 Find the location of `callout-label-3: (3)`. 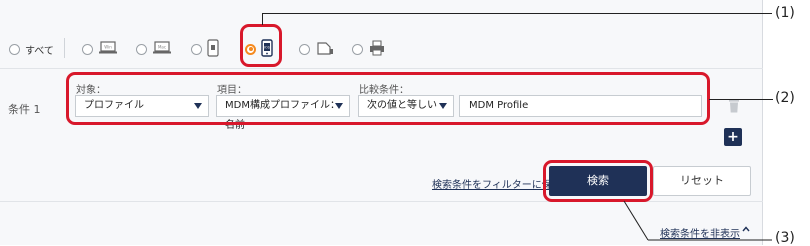

callout-label-3: (3) is located at coordinates (785, 238).